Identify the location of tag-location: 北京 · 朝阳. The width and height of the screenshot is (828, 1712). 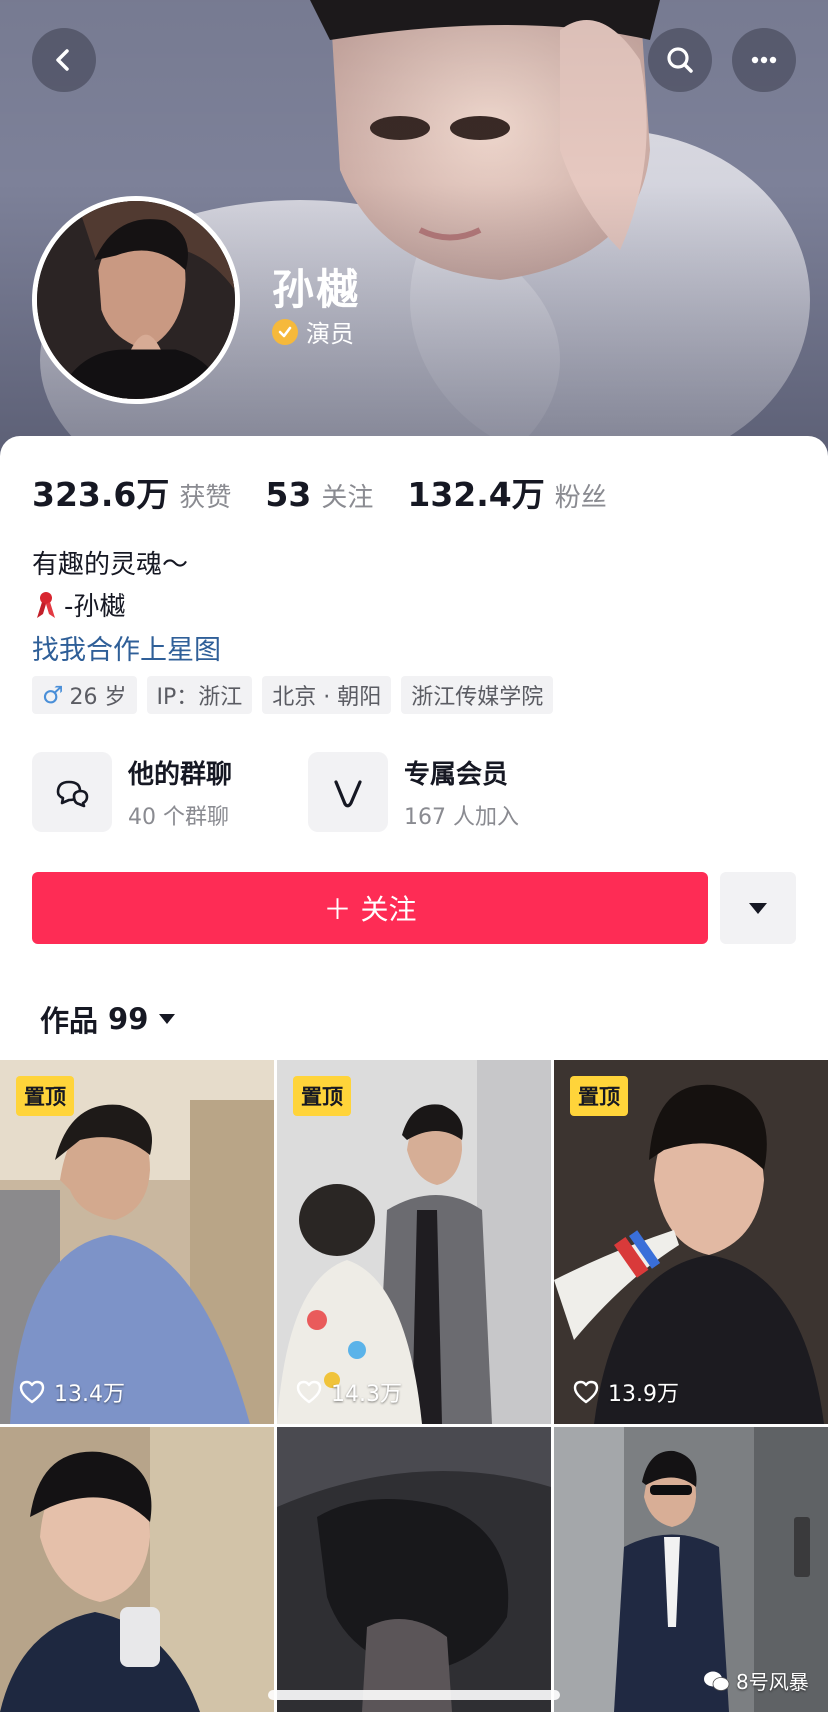
(327, 695).